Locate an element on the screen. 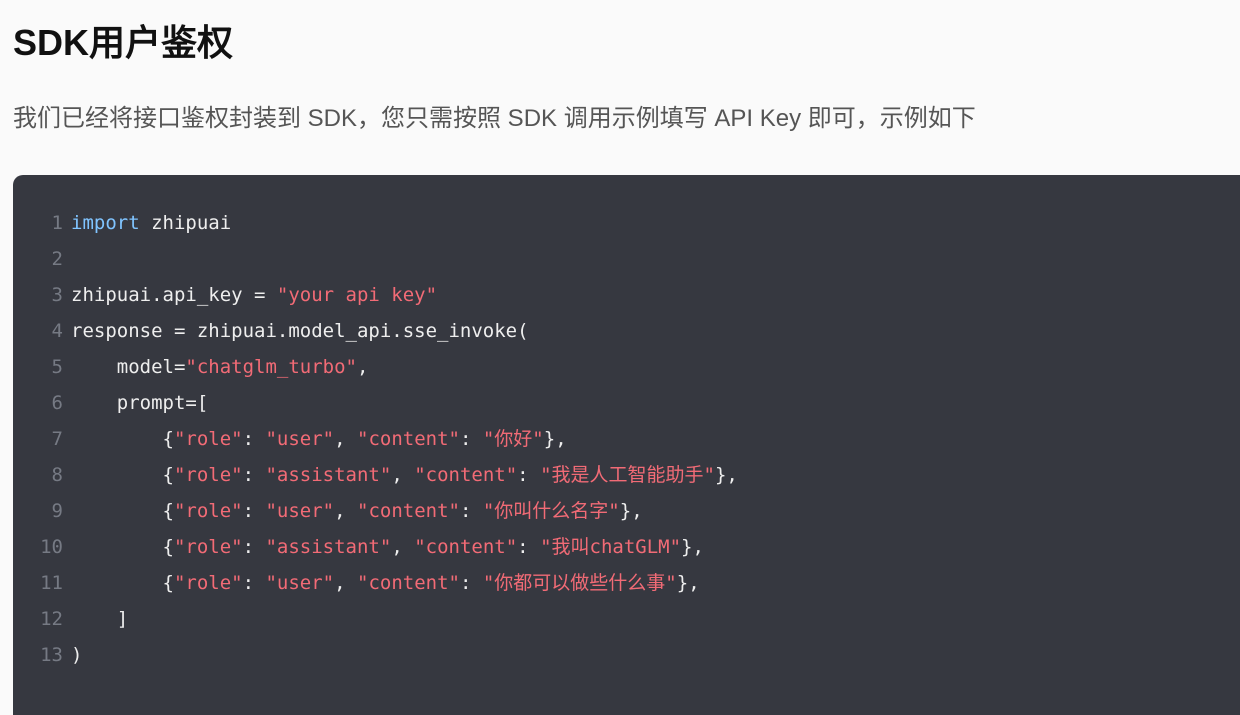 The height and width of the screenshot is (715, 1240). code-token: response = zhipuai.model_api.sse_invoke( is located at coordinates (300, 331).